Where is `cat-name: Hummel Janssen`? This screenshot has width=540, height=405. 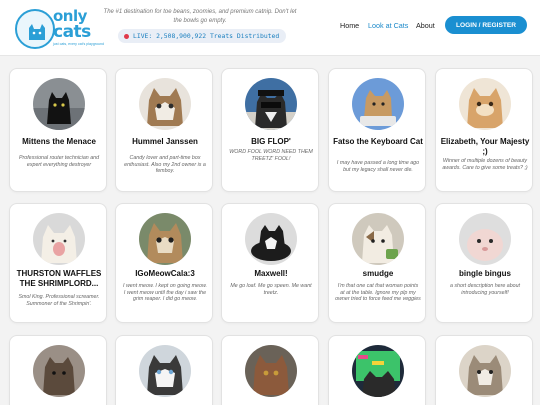
cat-name: Hummel Janssen is located at coordinates (165, 141).